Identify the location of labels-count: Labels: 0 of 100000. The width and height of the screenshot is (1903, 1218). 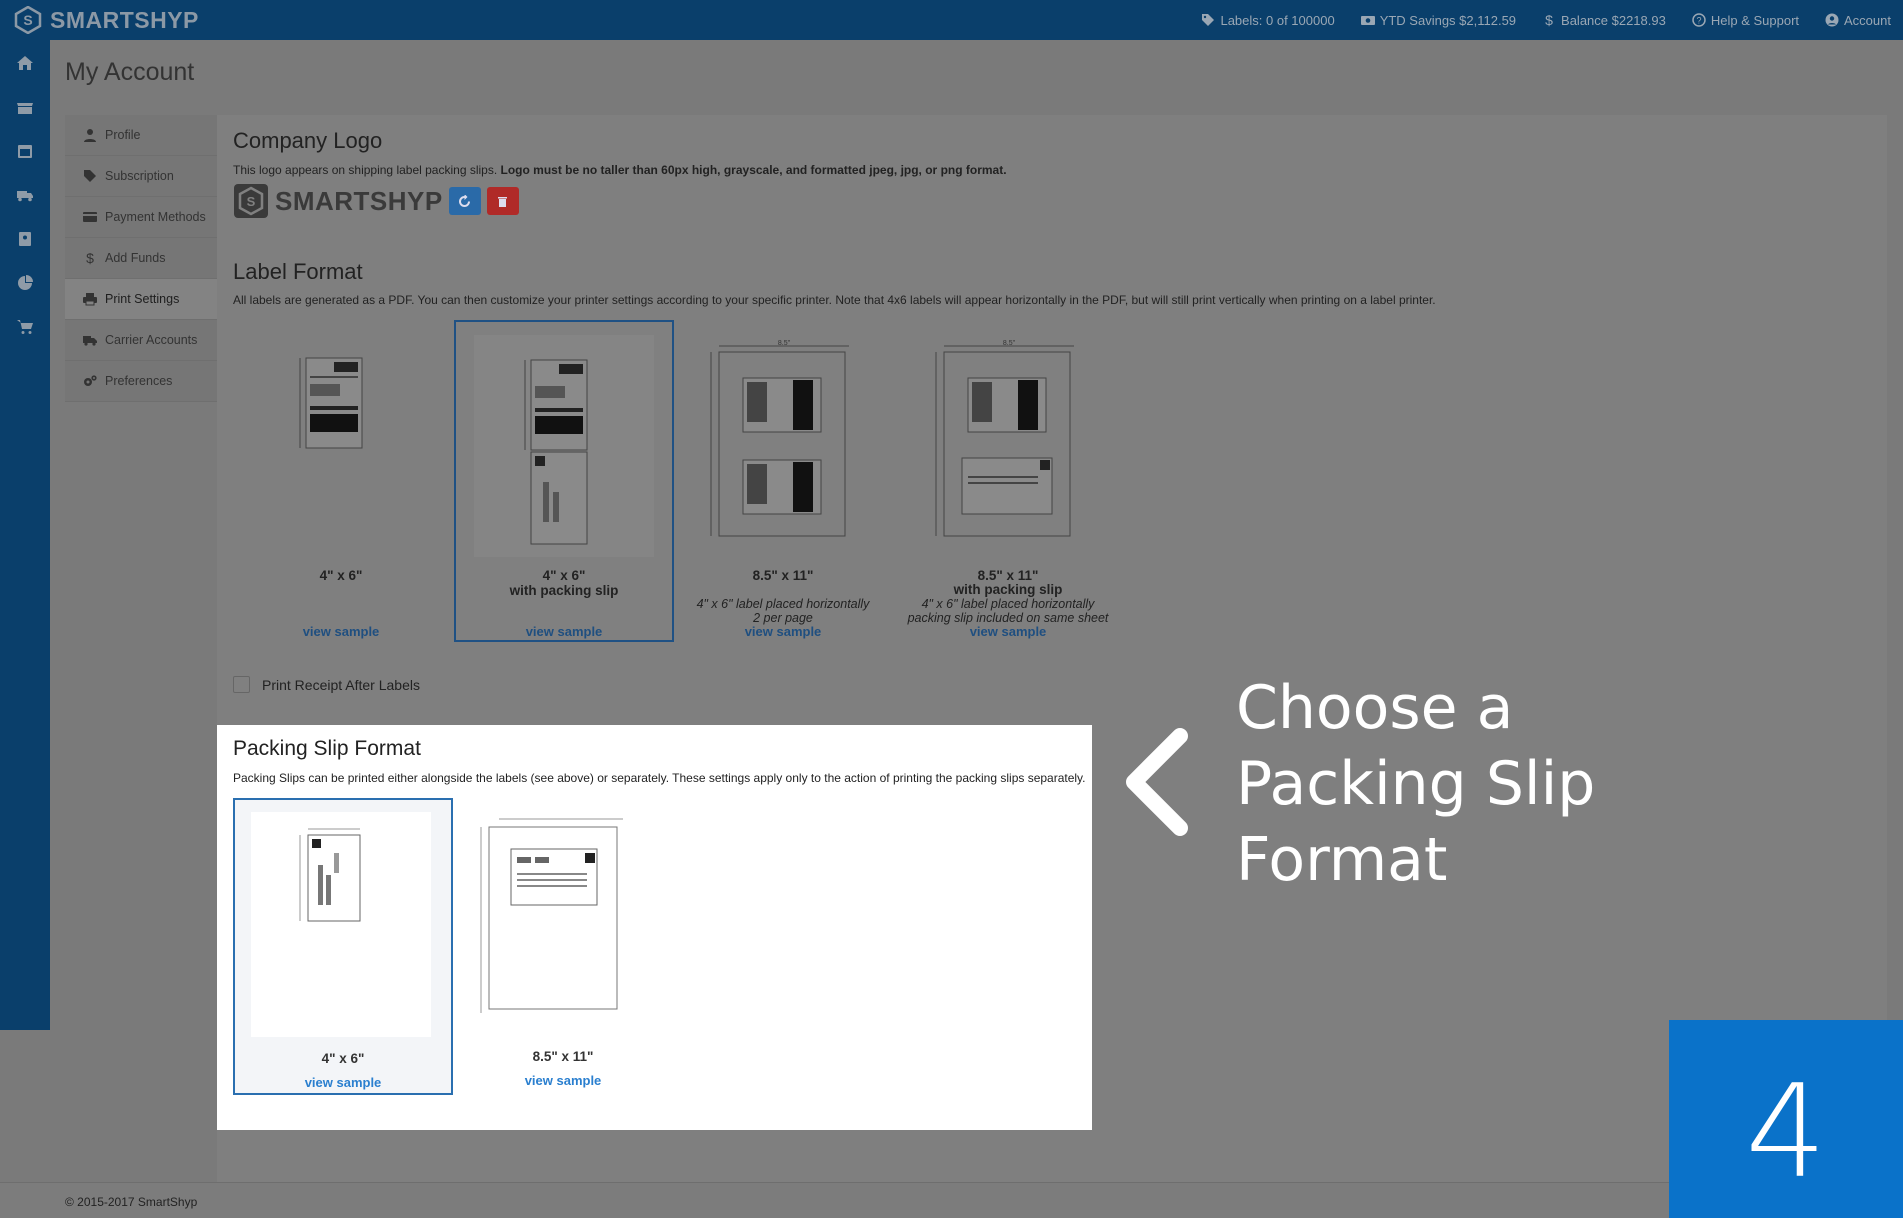
(1268, 20).